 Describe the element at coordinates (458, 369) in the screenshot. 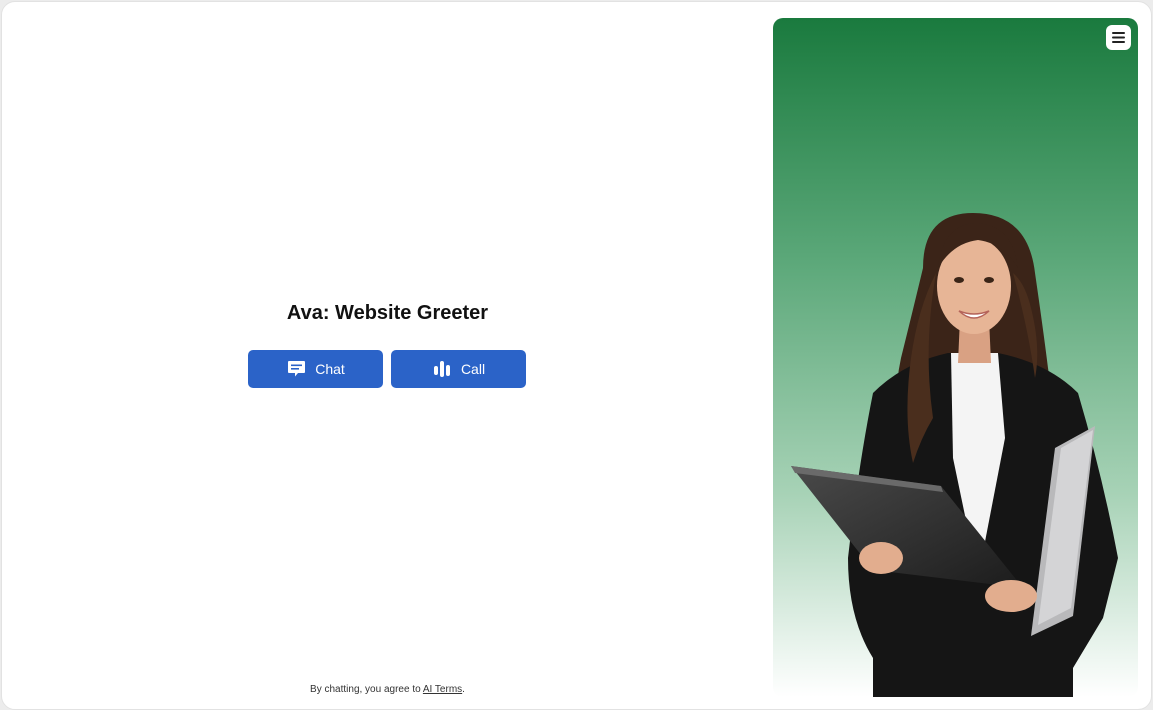

I see `call-button: Call` at that location.